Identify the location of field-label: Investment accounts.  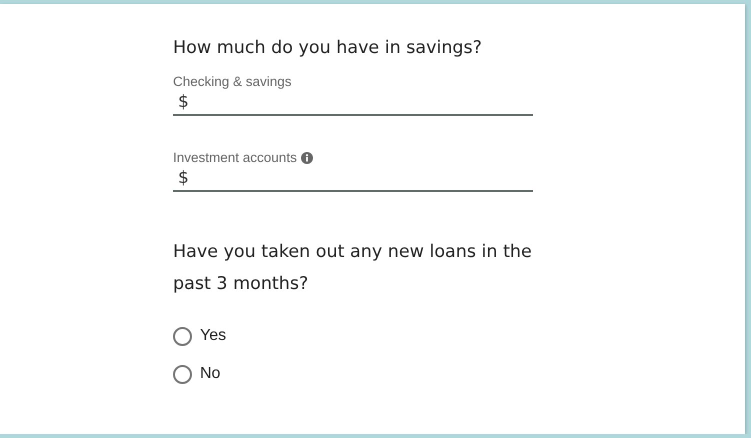
(235, 158).